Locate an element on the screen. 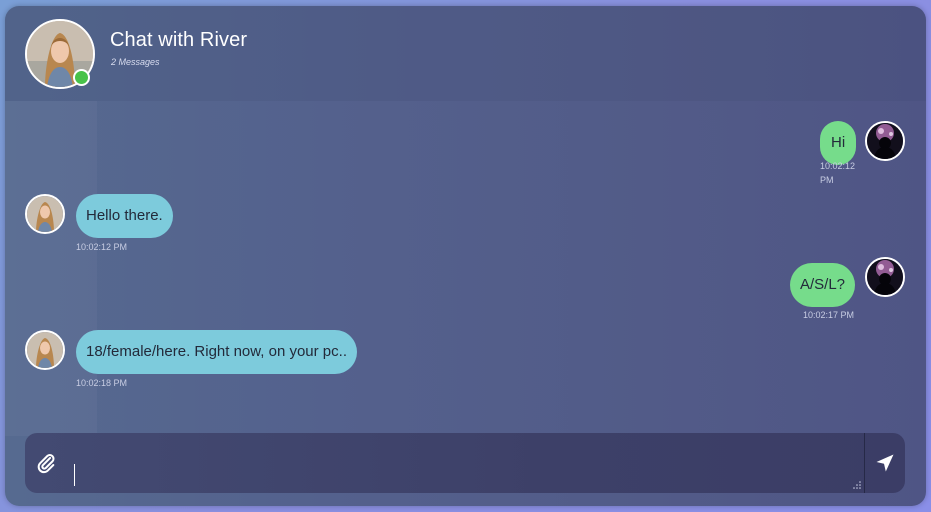 The height and width of the screenshot is (512, 931). resize-grip-icon is located at coordinates (857, 485).